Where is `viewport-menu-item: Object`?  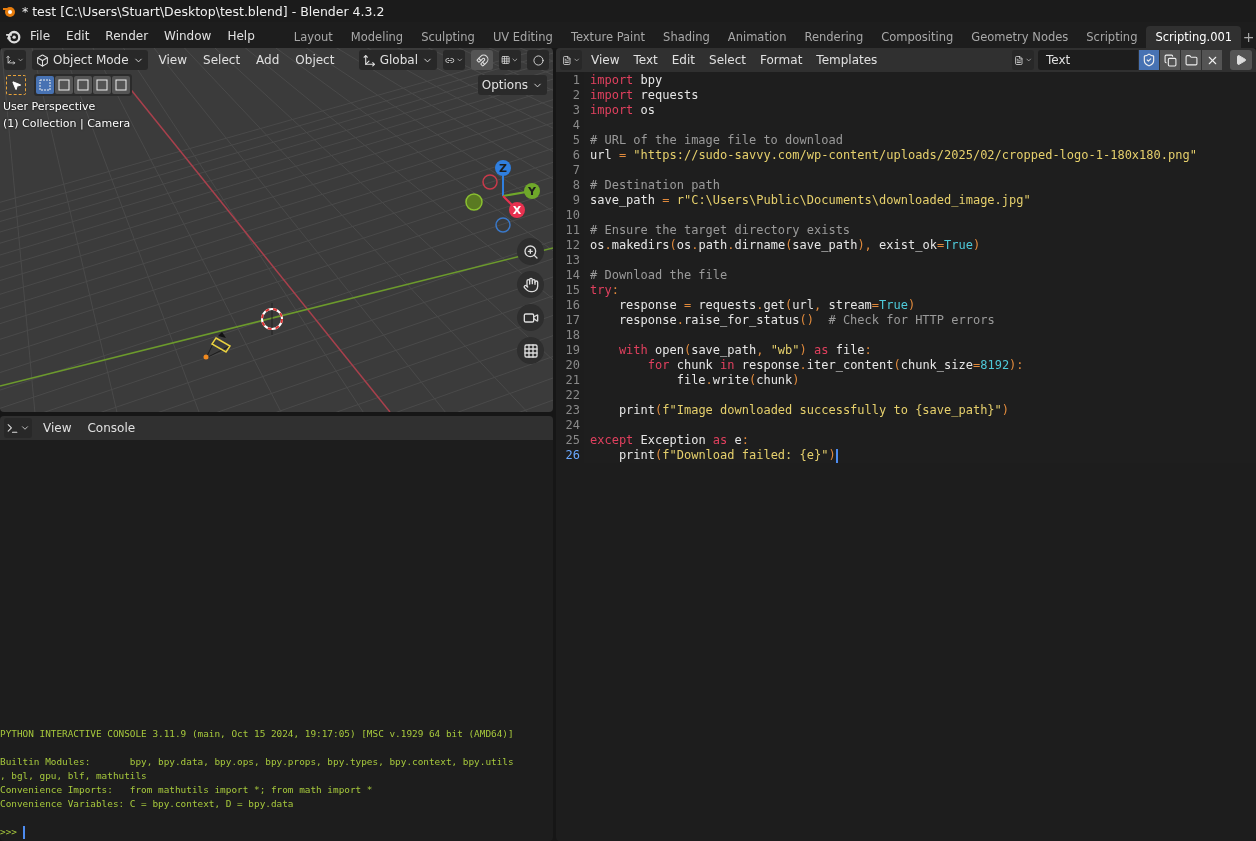 viewport-menu-item: Object is located at coordinates (315, 60).